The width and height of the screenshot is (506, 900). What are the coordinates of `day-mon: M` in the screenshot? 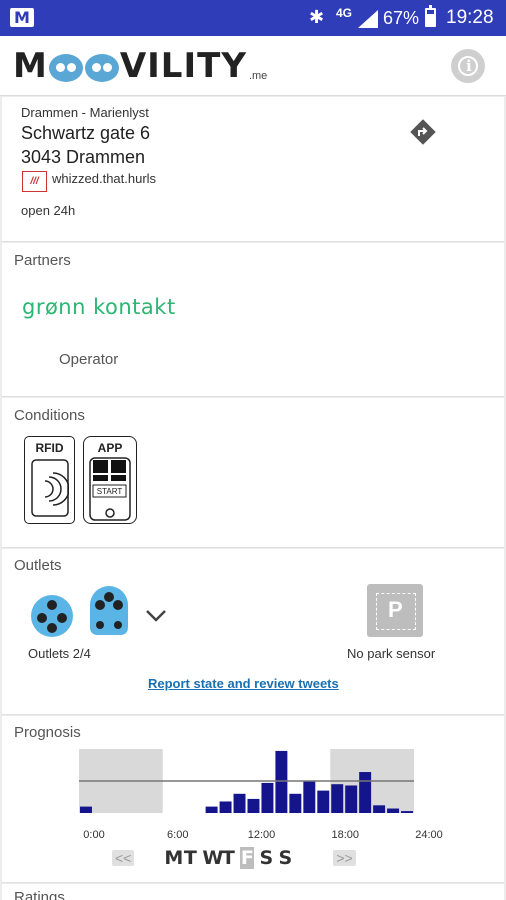 It's located at (173, 858).